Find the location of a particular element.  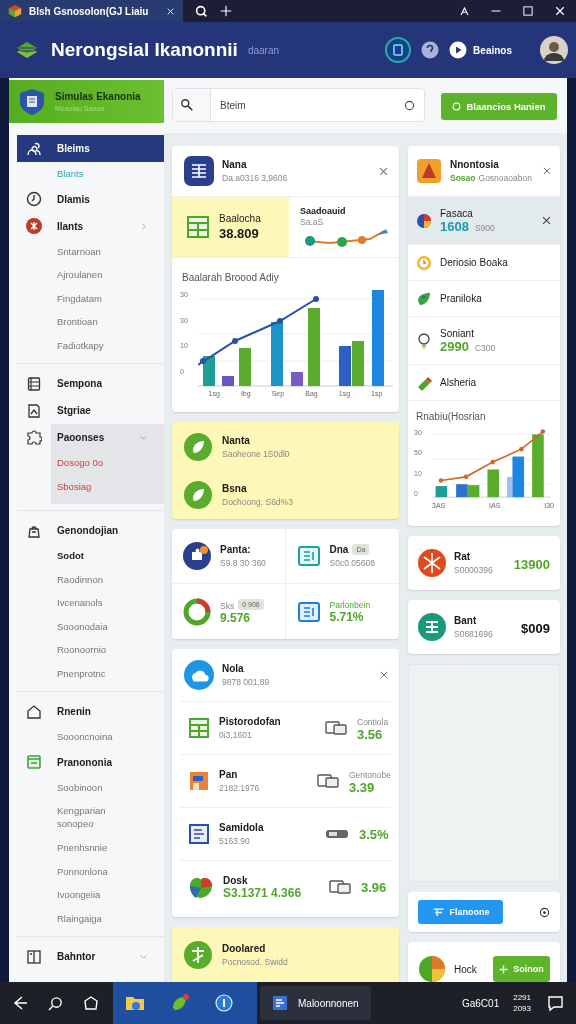

sidebar-item: Paoonses is located at coordinates (90, 437).